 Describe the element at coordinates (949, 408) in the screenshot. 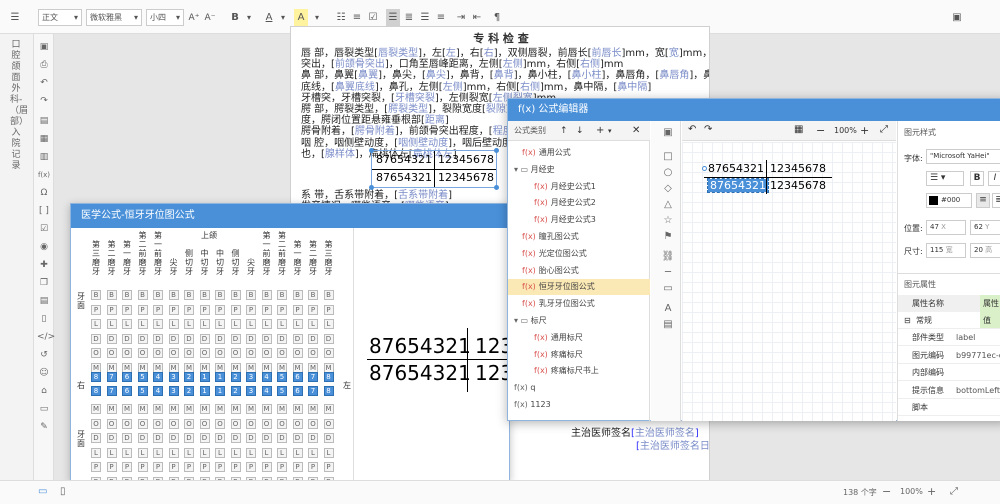

I see `attr-row: 脚本` at that location.